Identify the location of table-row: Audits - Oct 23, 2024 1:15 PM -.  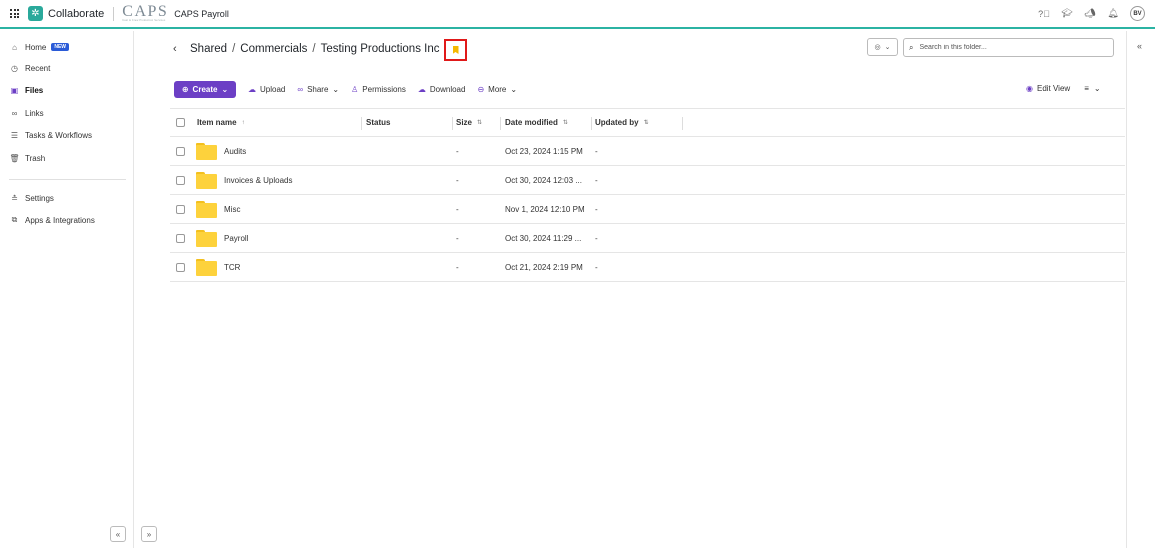
(647, 151).